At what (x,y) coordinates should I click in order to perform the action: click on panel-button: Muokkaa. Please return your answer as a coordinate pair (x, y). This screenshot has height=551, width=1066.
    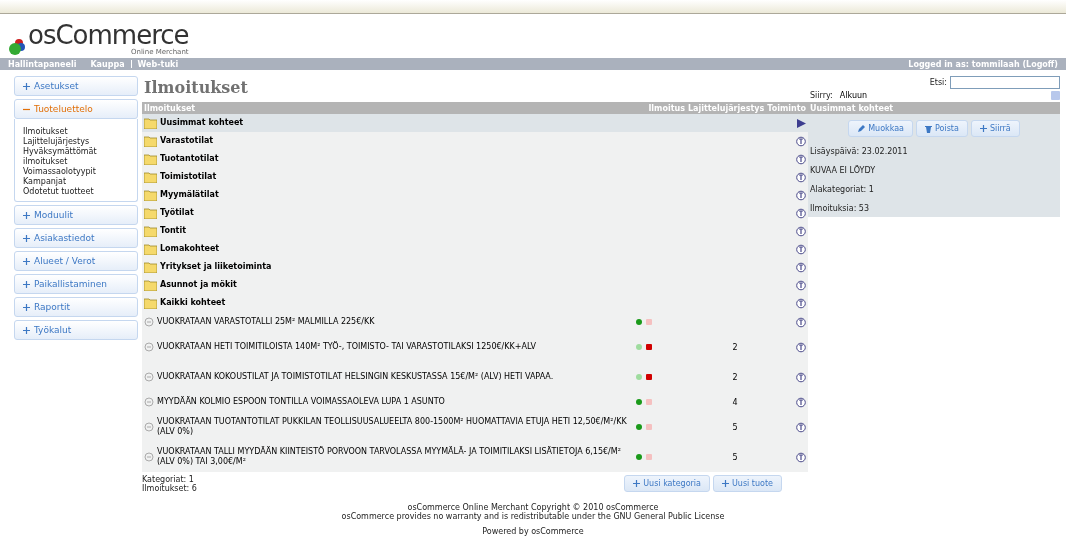
    Looking at the image, I should click on (880, 128).